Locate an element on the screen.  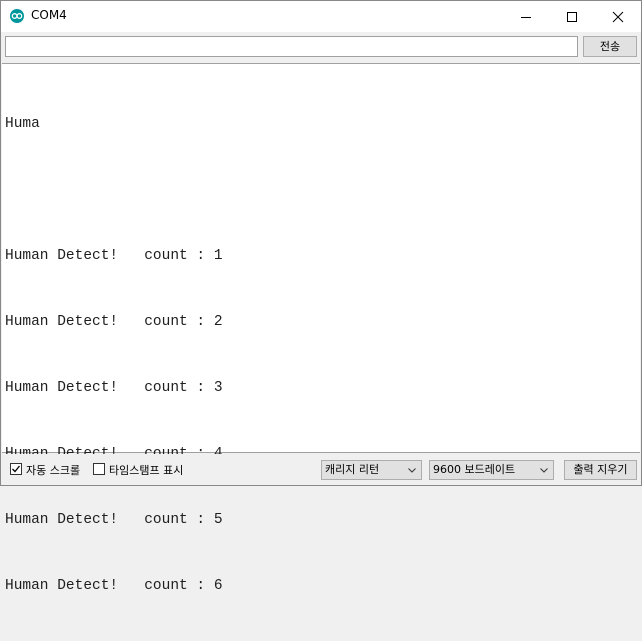
output-line: Human Detect! count : 2 is located at coordinates (114, 322).